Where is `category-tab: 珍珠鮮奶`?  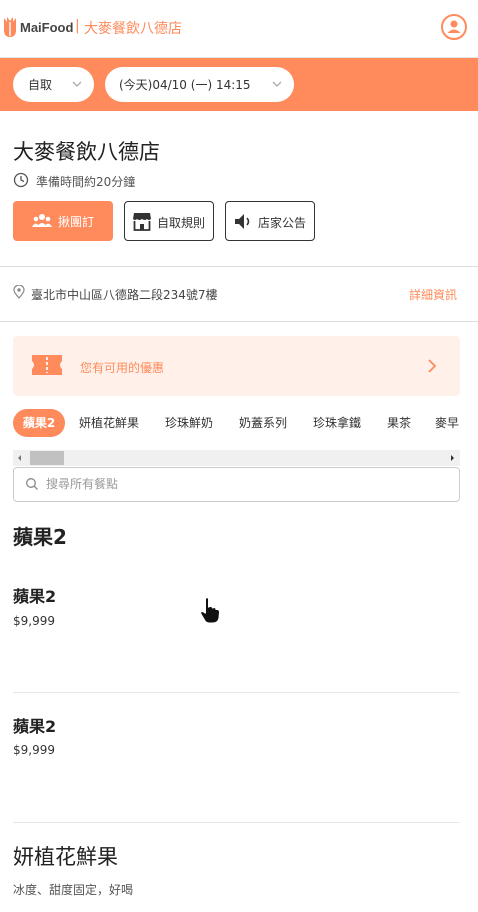 category-tab: 珍珠鮮奶 is located at coordinates (189, 423).